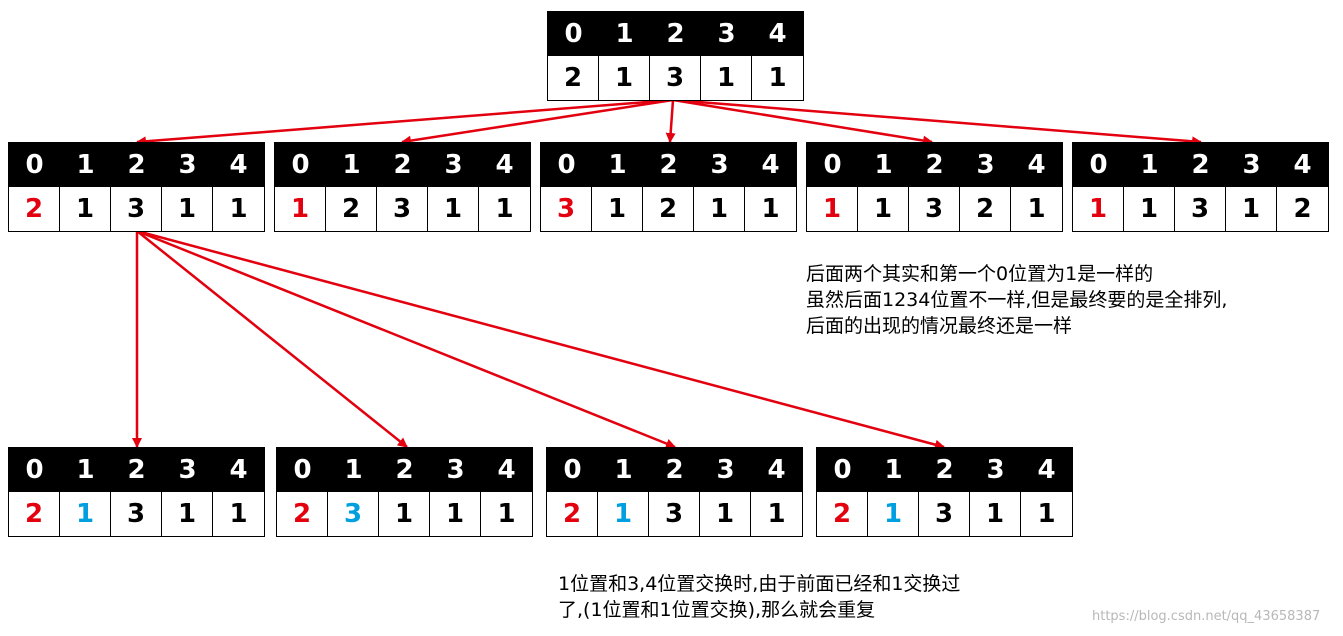 Image resolution: width=1343 pixels, height=636 pixels. Describe the element at coordinates (934, 209) in the screenshot. I see `value-row: 11321` at that location.